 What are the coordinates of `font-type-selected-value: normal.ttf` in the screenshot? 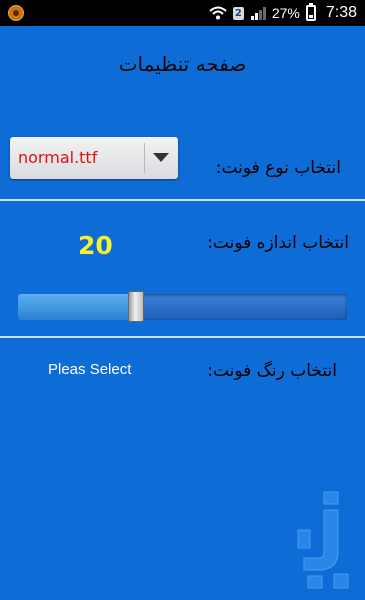 It's located at (58, 157).